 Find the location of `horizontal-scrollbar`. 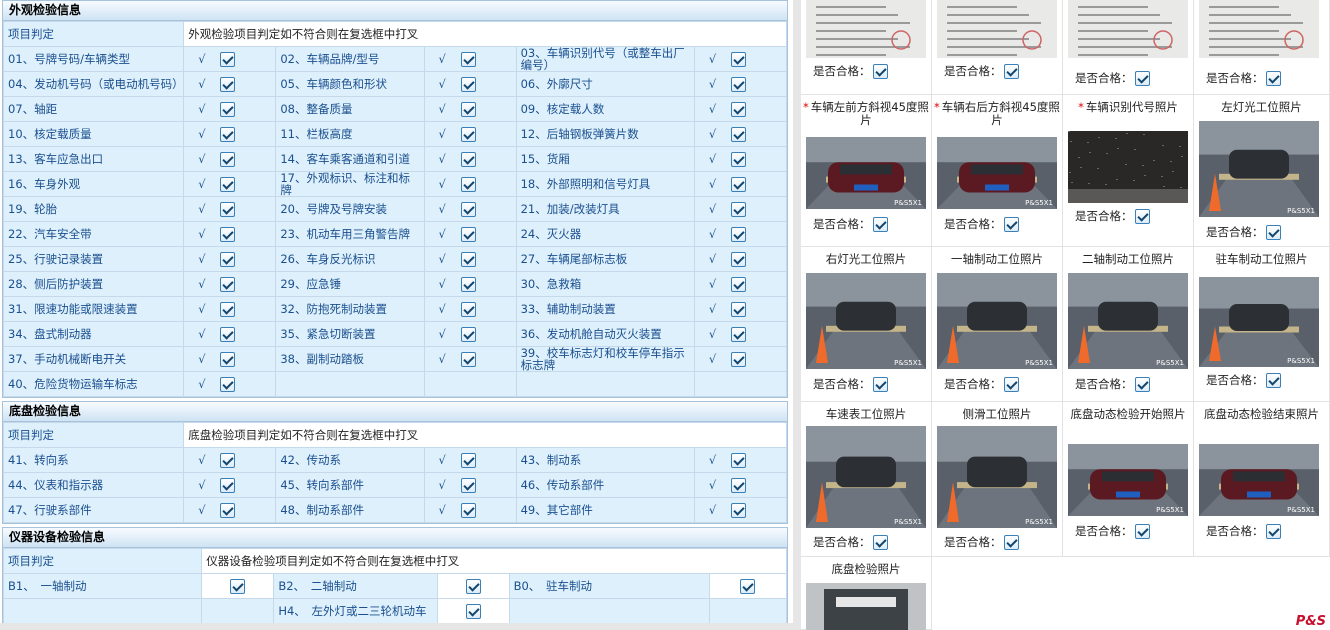

horizontal-scrollbar is located at coordinates (396, 626).